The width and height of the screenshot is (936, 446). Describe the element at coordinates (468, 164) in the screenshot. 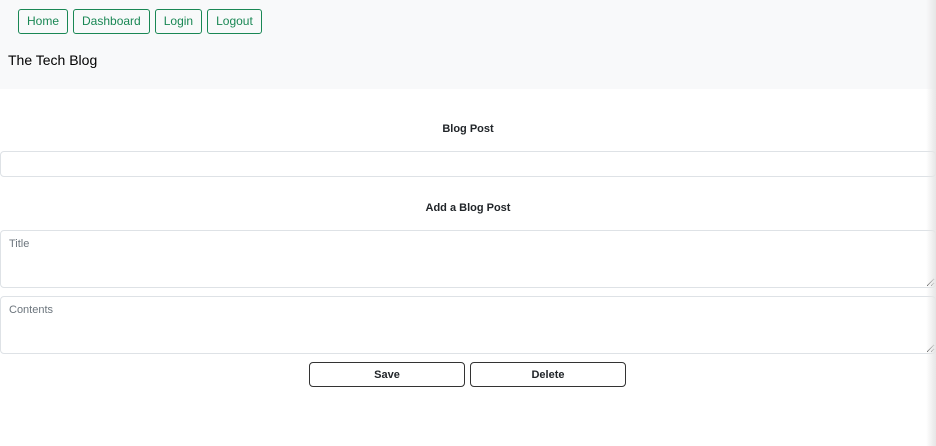

I see `blog-post-container` at that location.